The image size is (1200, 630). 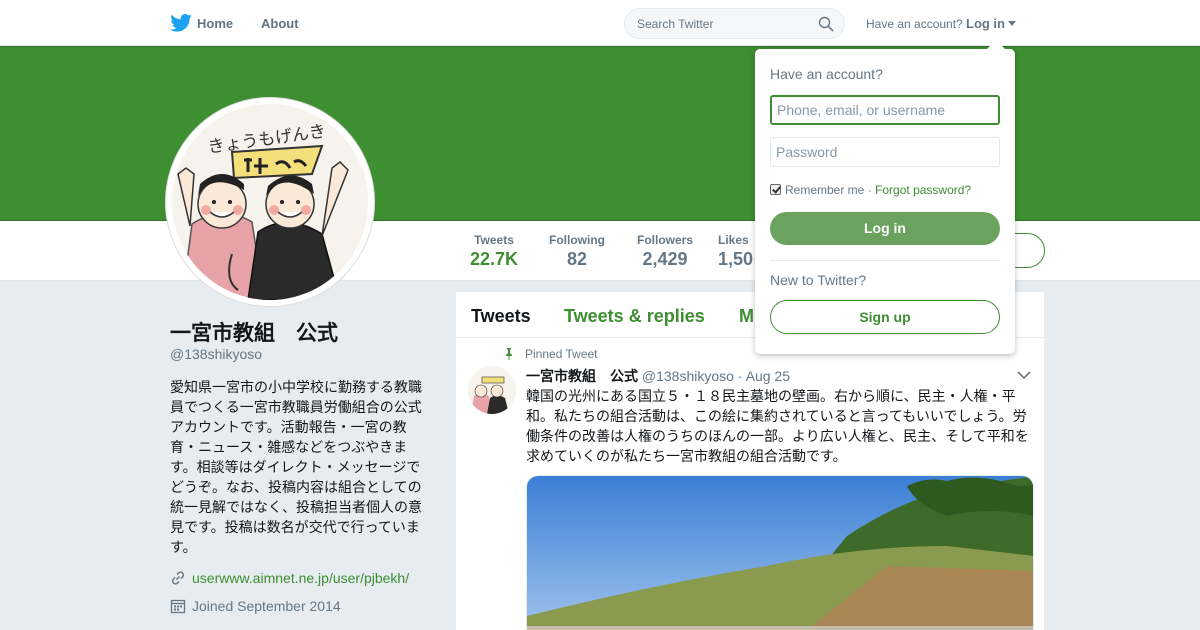 I want to click on stat-value: 2,429, so click(x=665, y=259).